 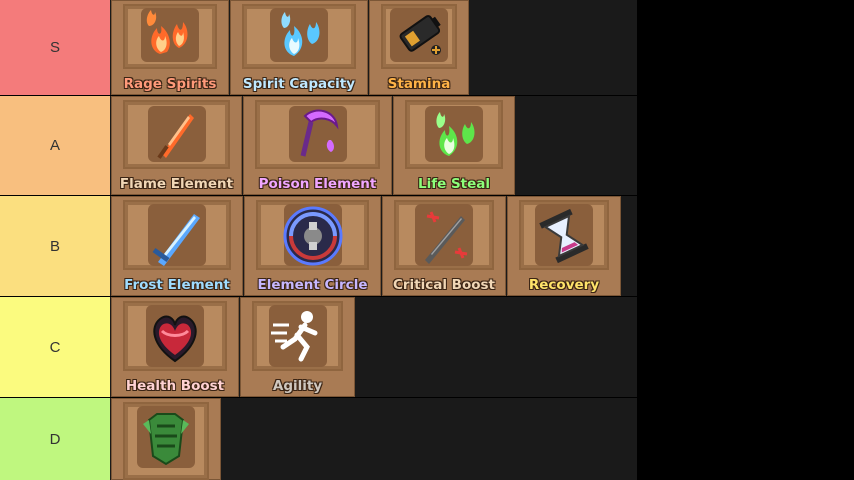 What do you see at coordinates (170, 35) in the screenshot?
I see `fire-spirits-icon` at bounding box center [170, 35].